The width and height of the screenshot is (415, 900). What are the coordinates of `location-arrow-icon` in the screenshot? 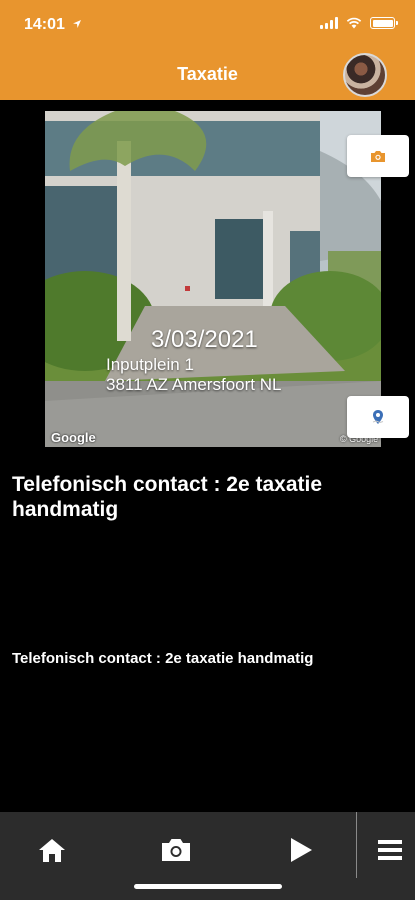 It's located at (77, 24).